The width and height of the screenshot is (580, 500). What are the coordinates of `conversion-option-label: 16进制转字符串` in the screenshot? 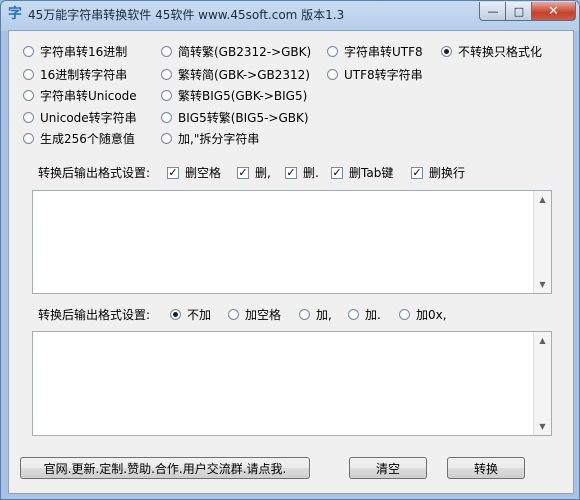 It's located at (84, 75).